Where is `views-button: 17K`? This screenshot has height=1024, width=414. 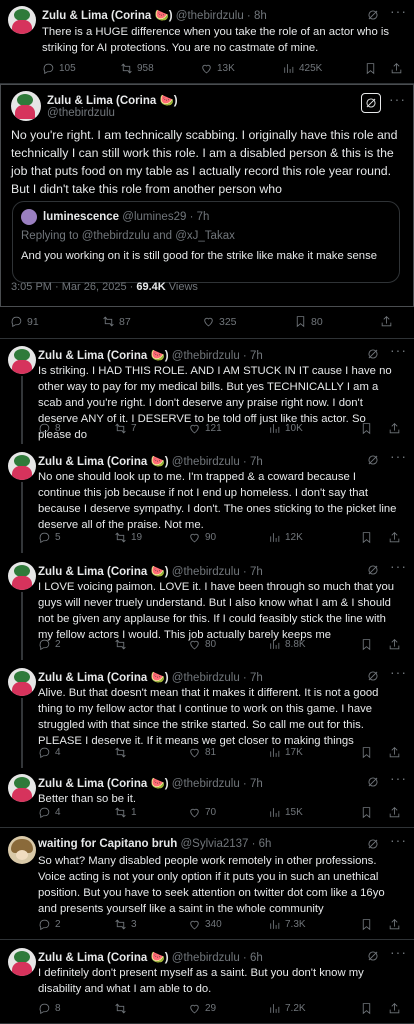 views-button: 17K is located at coordinates (285, 752).